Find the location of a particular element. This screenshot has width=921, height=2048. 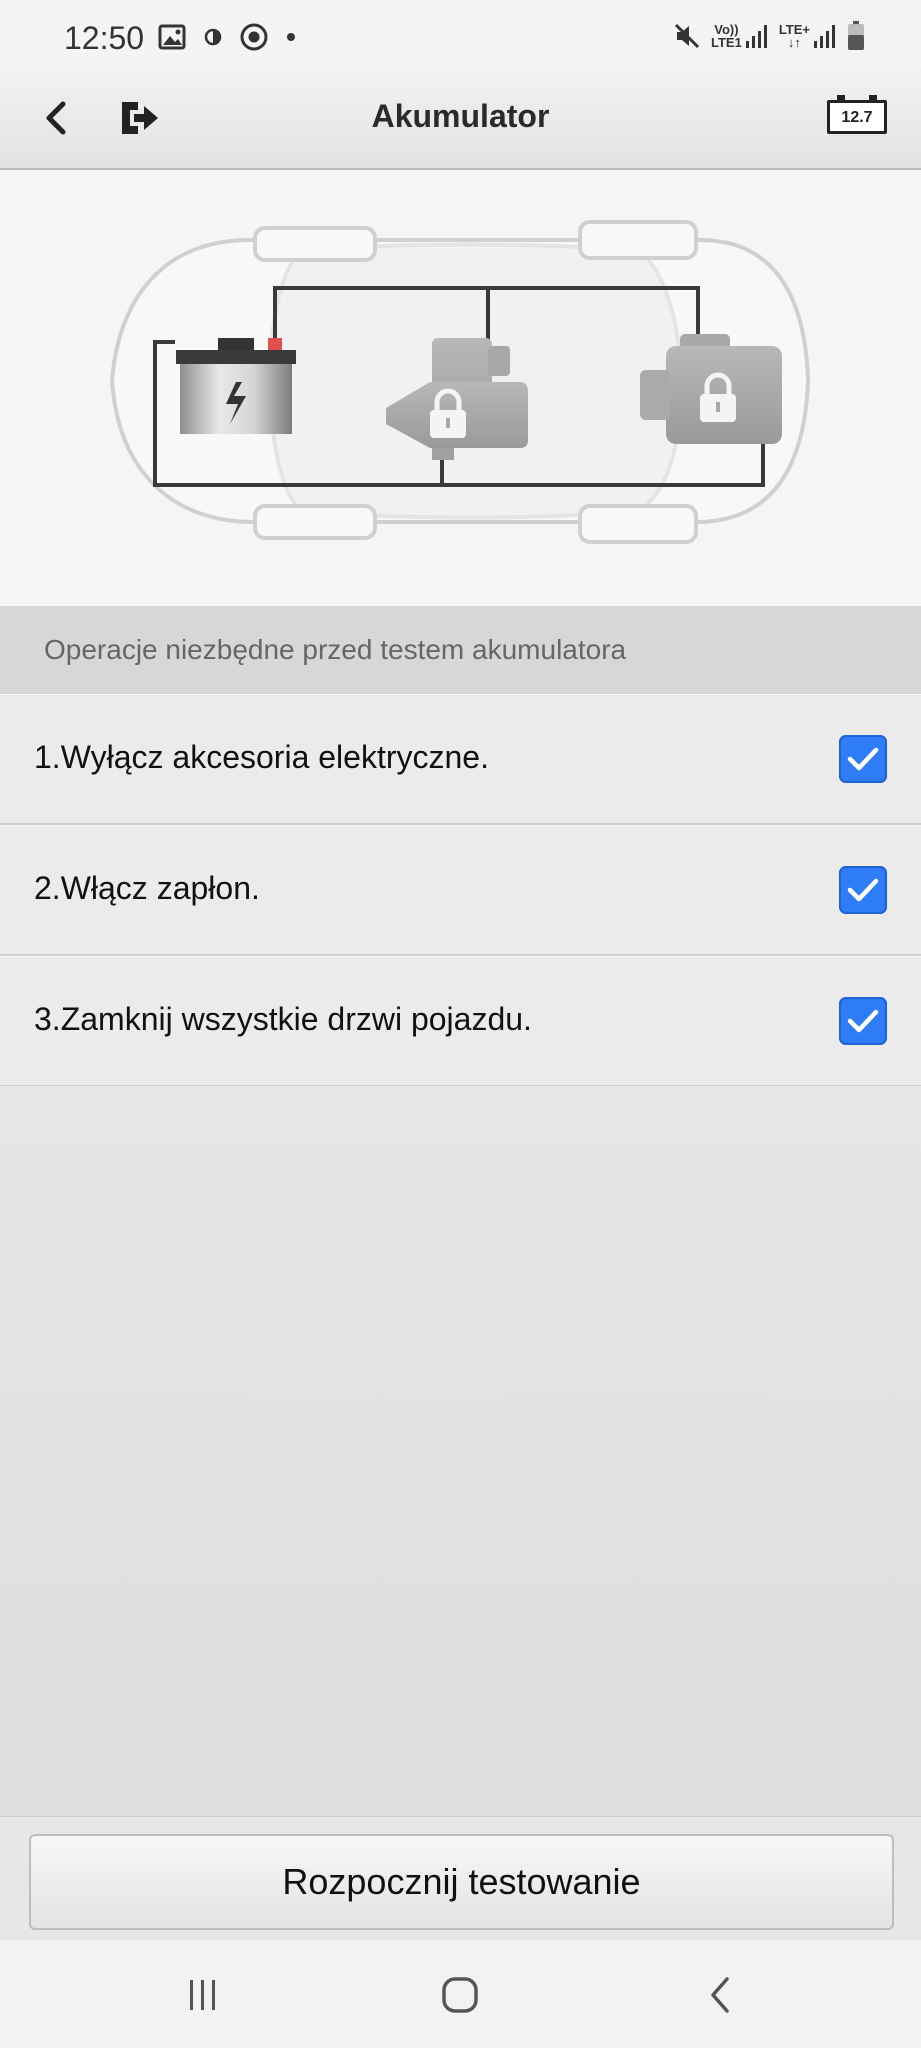

nav-back-icon is located at coordinates (720, 1995).